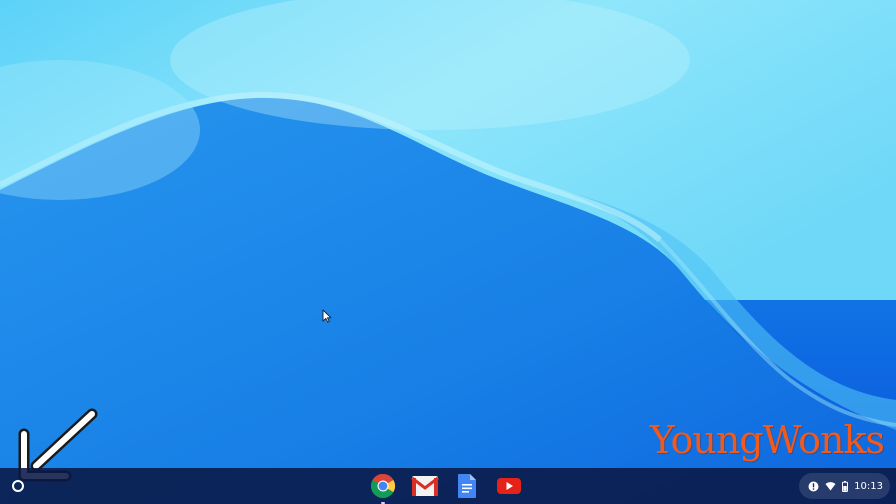 This screenshot has height=504, width=896. What do you see at coordinates (830, 486) in the screenshot?
I see `wifi-icon` at bounding box center [830, 486].